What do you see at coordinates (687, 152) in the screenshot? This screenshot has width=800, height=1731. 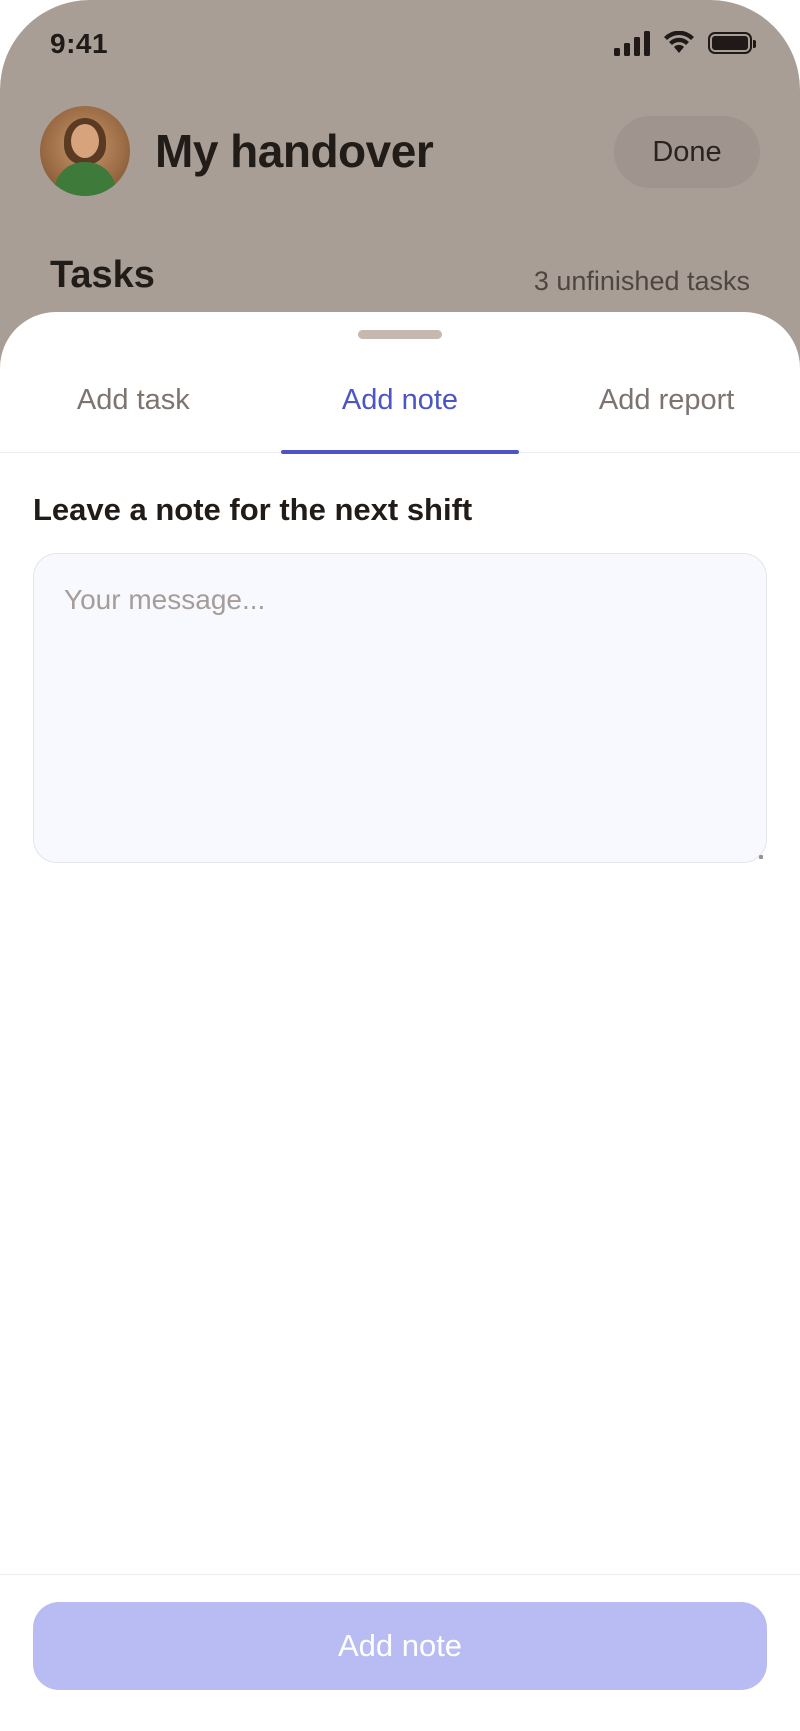 I see `done-button: Done` at bounding box center [687, 152].